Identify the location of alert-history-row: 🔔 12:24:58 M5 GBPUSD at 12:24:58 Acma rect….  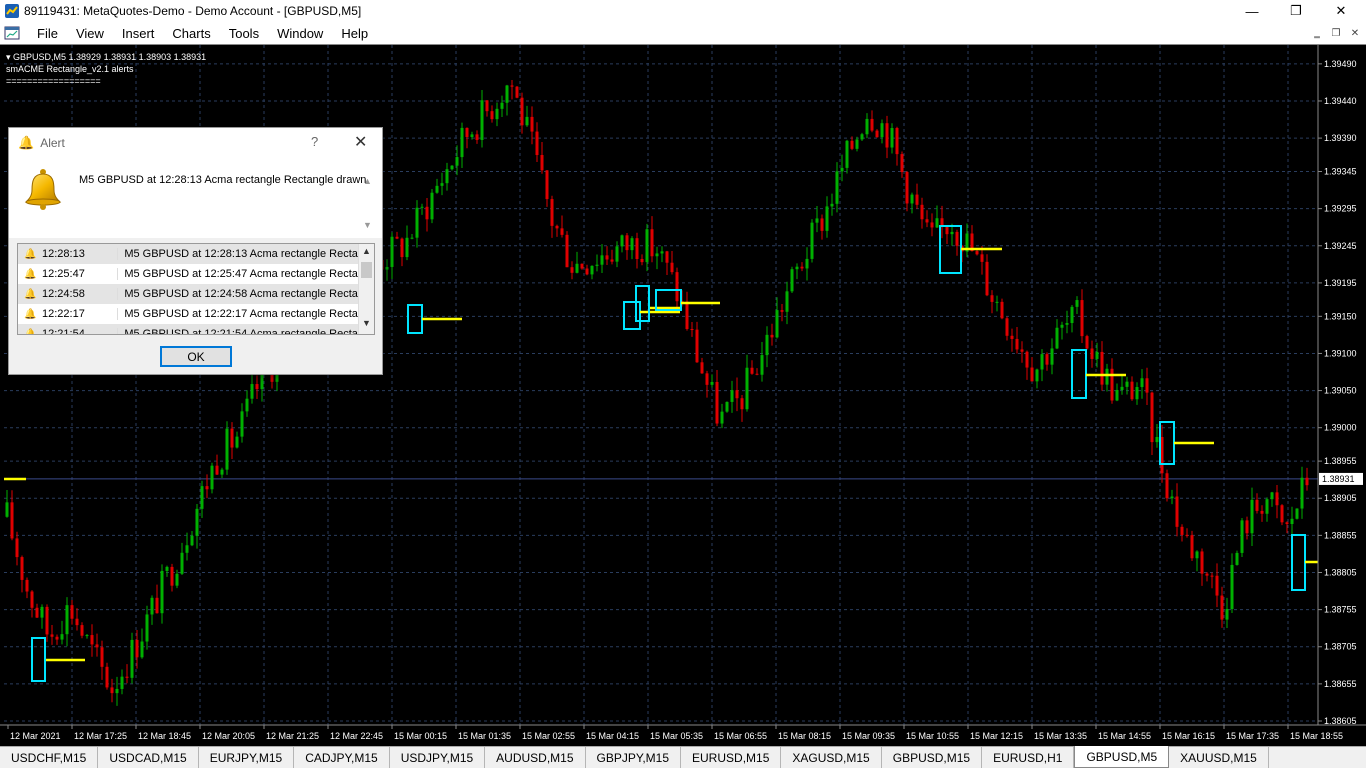
(188, 294).